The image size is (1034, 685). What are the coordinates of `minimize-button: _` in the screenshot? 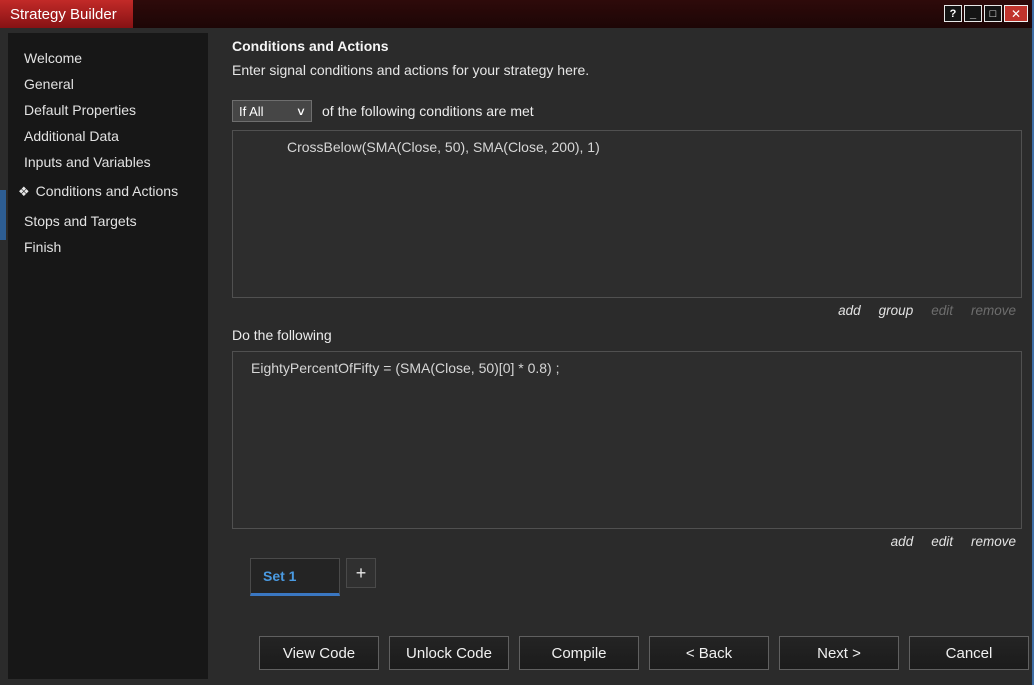 It's located at (973, 13).